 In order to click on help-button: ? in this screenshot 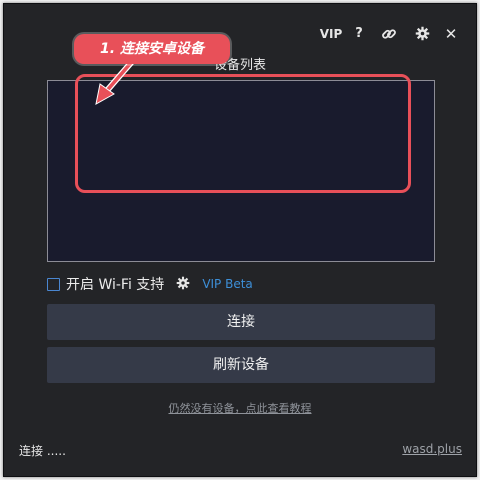, I will do `click(359, 34)`.